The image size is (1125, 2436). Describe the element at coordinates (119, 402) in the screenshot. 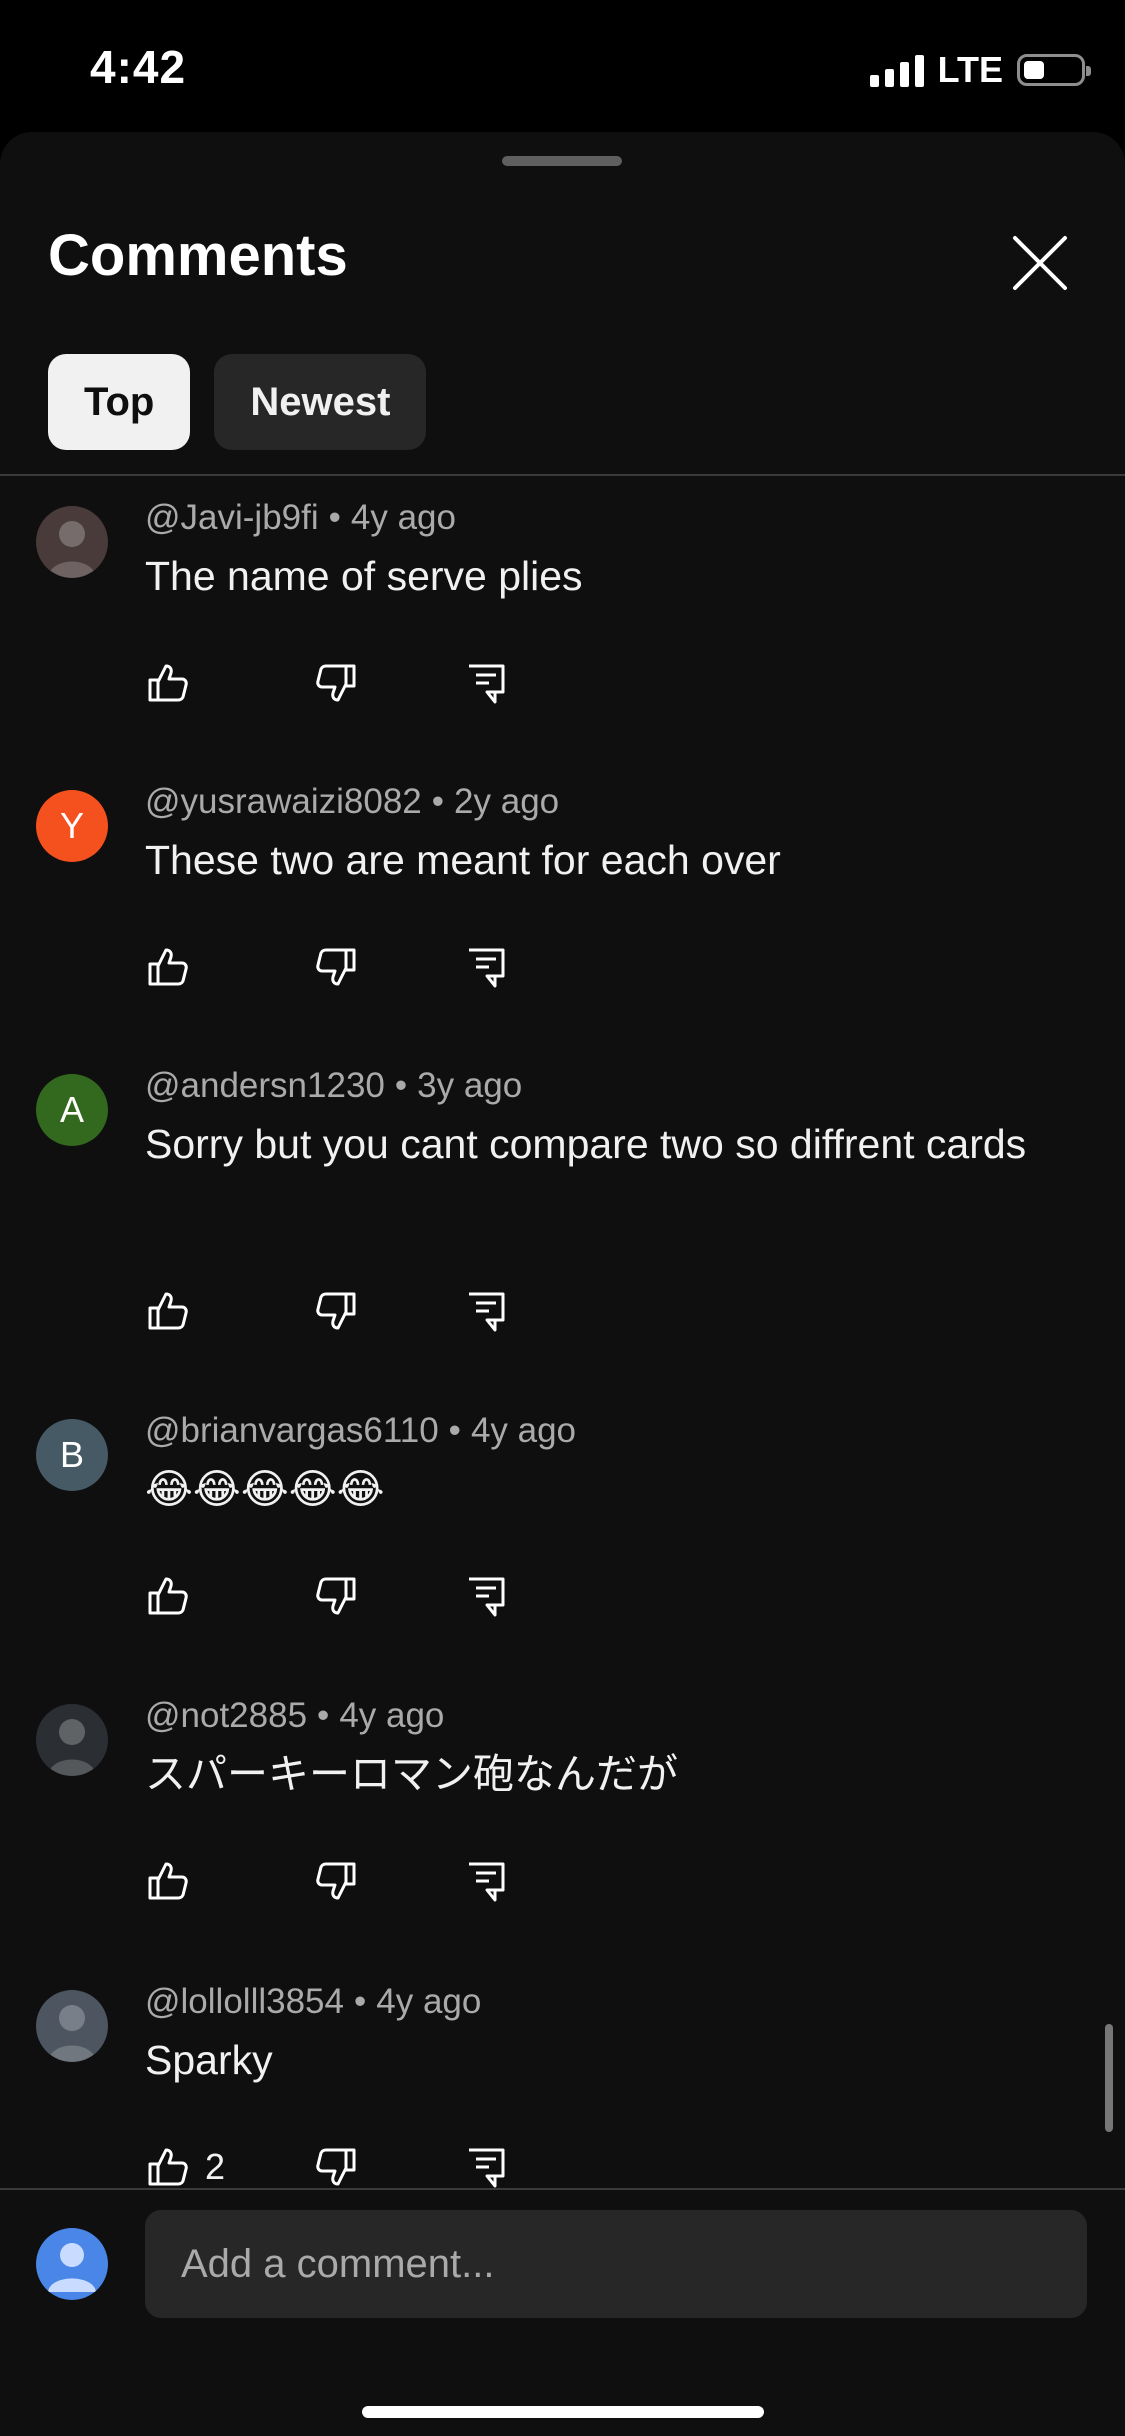

I see `chip-top: Top` at that location.